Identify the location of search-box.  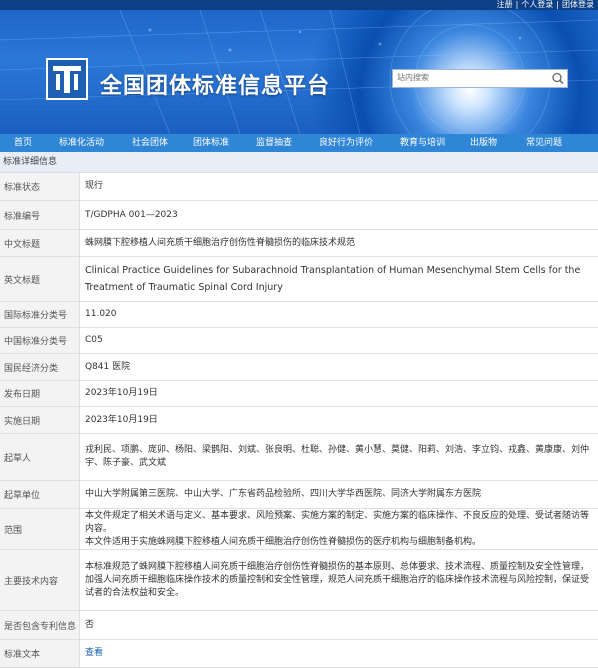
(480, 78).